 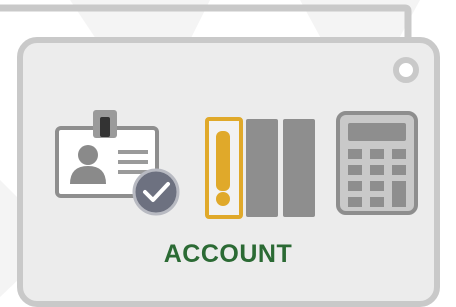 I want to click on calculator-icon, so click(x=377, y=163).